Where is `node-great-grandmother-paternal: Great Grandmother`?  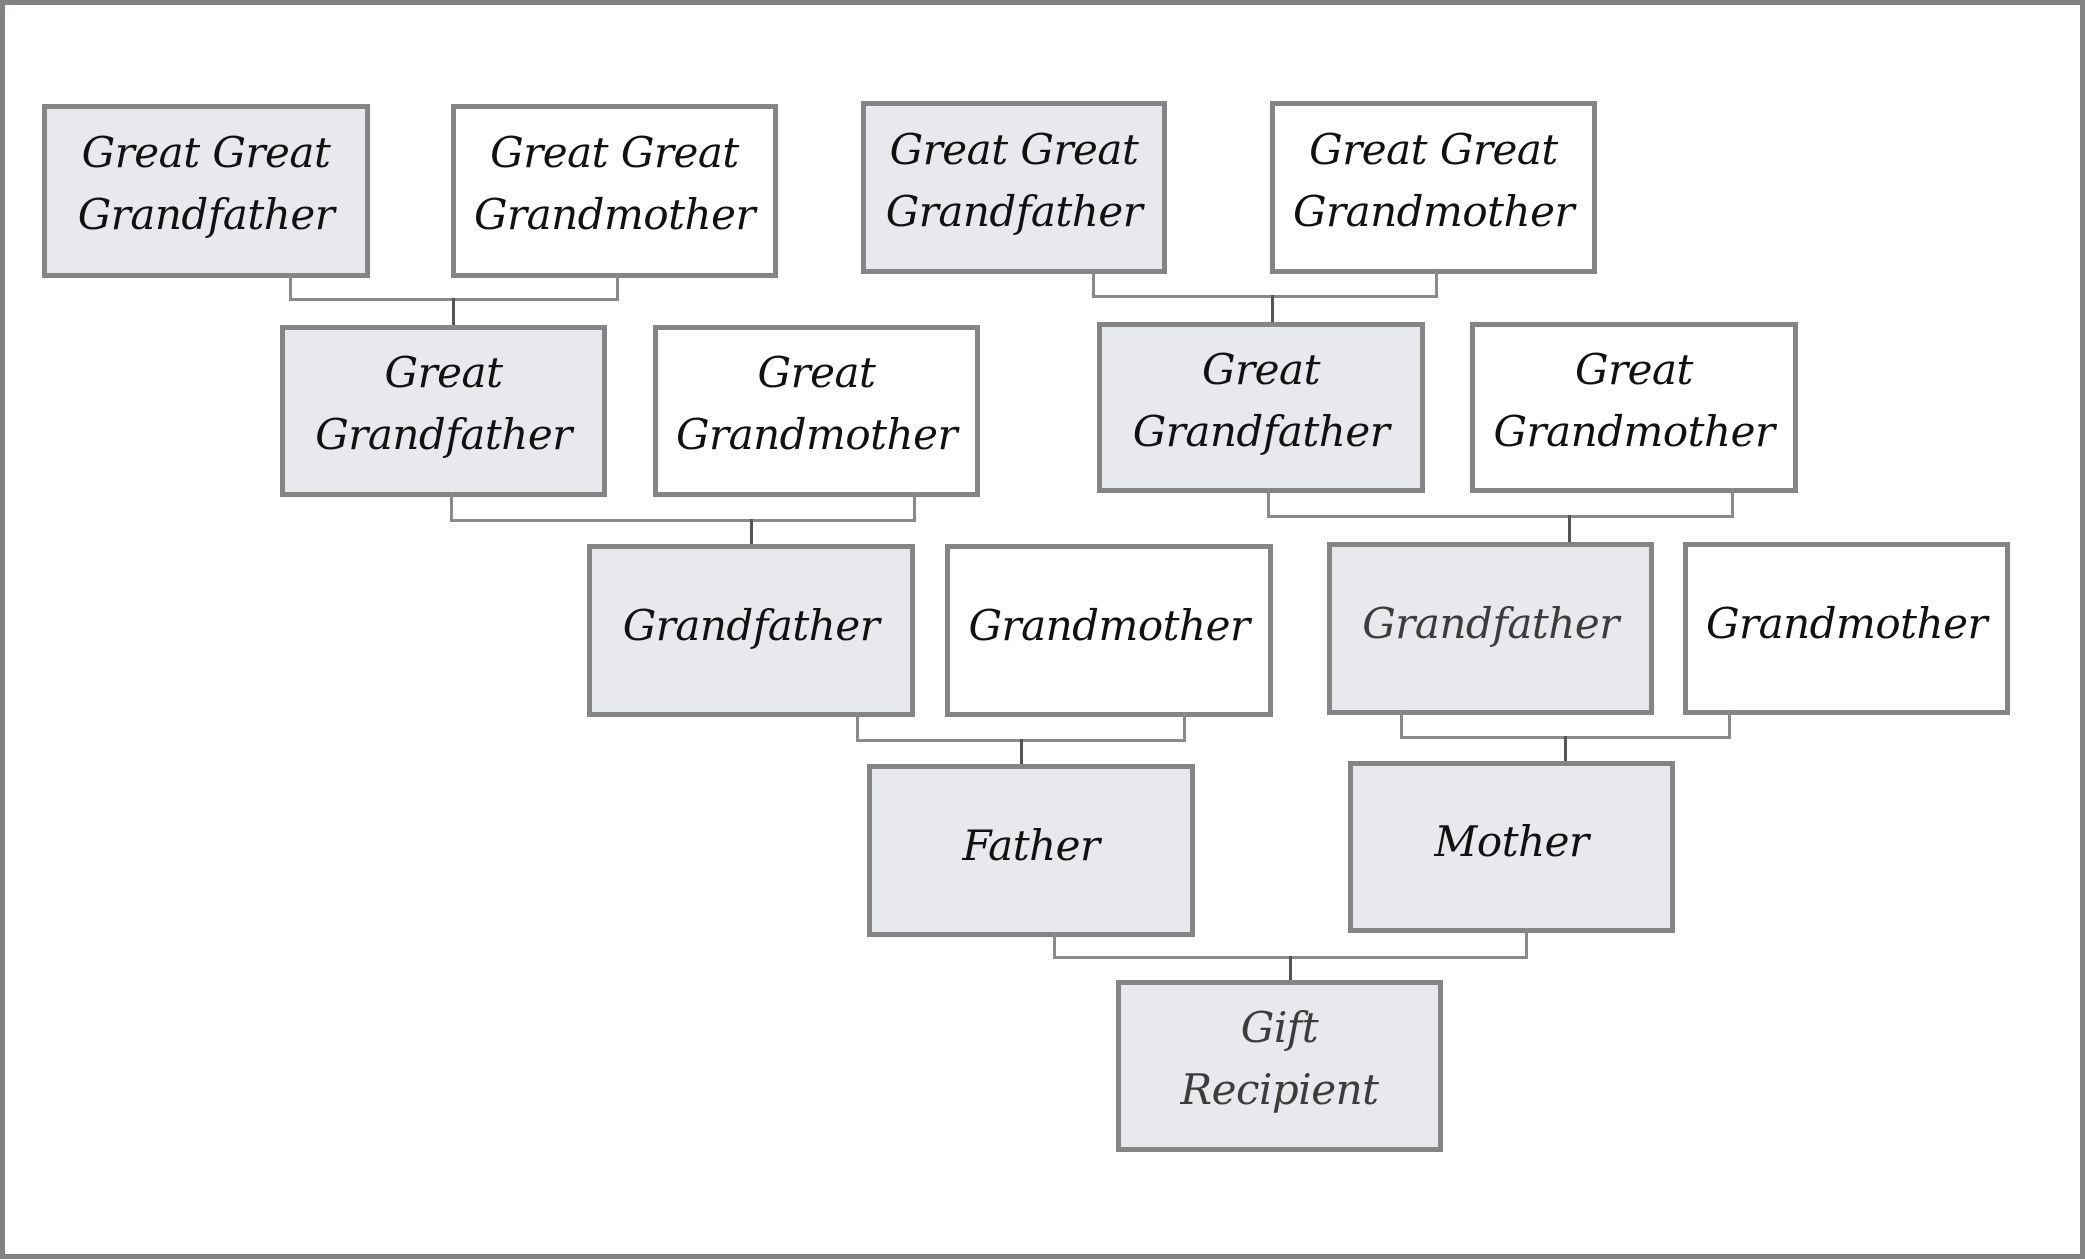 node-great-grandmother-paternal: Great Grandmother is located at coordinates (816, 411).